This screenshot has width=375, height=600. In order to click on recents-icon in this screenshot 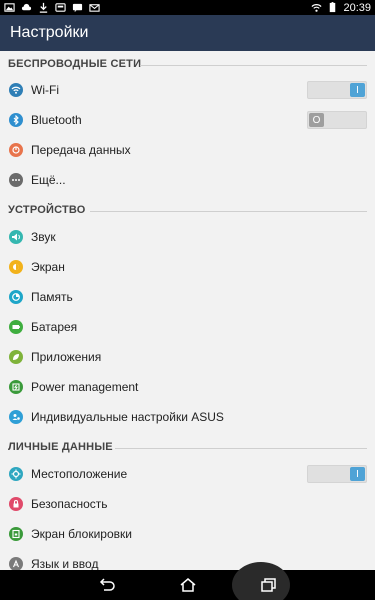, I will do `click(268, 585)`.